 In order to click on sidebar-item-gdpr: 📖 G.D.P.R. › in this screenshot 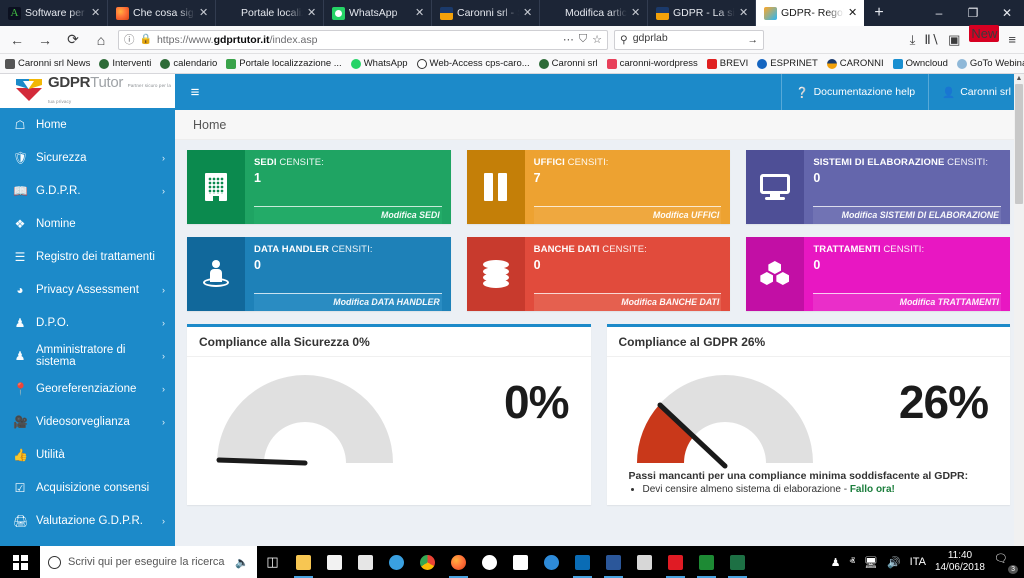, I will do `click(87, 190)`.